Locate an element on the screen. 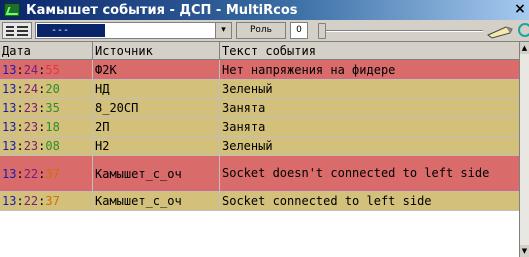 This screenshot has width=529, height=257. event-source: 2П is located at coordinates (156, 127).